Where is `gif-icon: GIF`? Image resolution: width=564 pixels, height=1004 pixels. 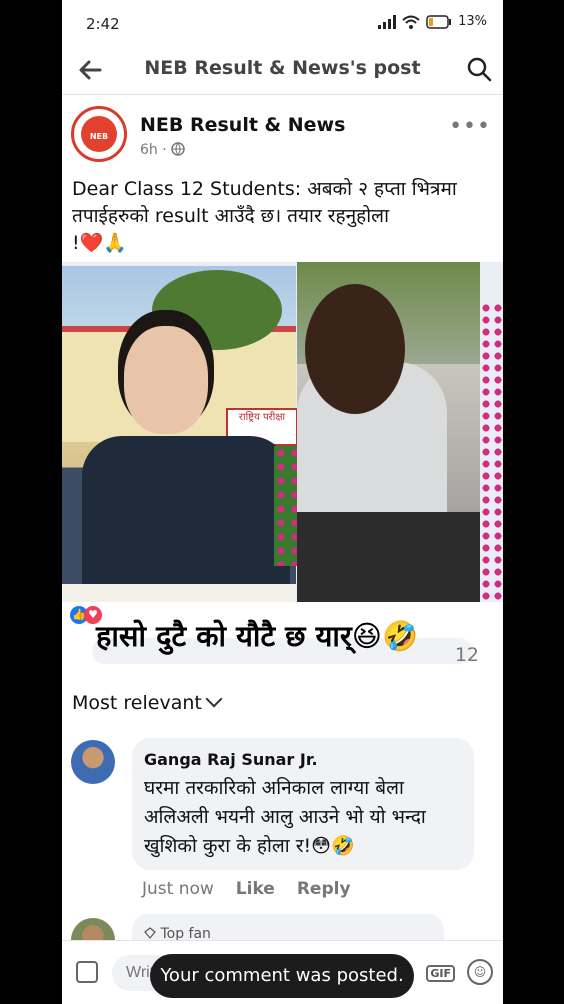
gif-icon: GIF is located at coordinates (440, 973).